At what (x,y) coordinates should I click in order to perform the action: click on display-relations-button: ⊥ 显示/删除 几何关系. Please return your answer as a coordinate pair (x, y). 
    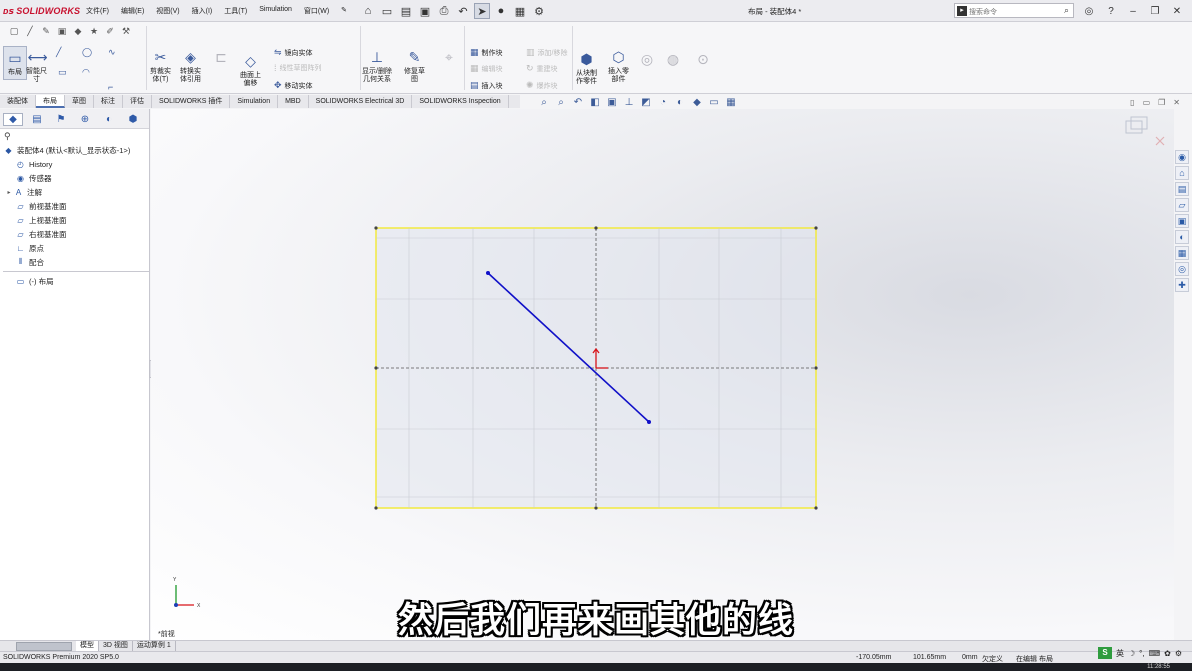
    Looking at the image, I should click on (377, 66).